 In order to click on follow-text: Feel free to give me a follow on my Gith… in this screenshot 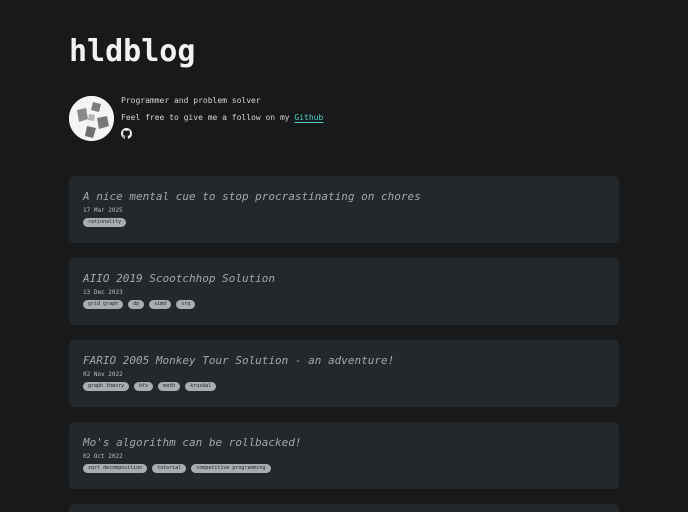, I will do `click(222, 117)`.